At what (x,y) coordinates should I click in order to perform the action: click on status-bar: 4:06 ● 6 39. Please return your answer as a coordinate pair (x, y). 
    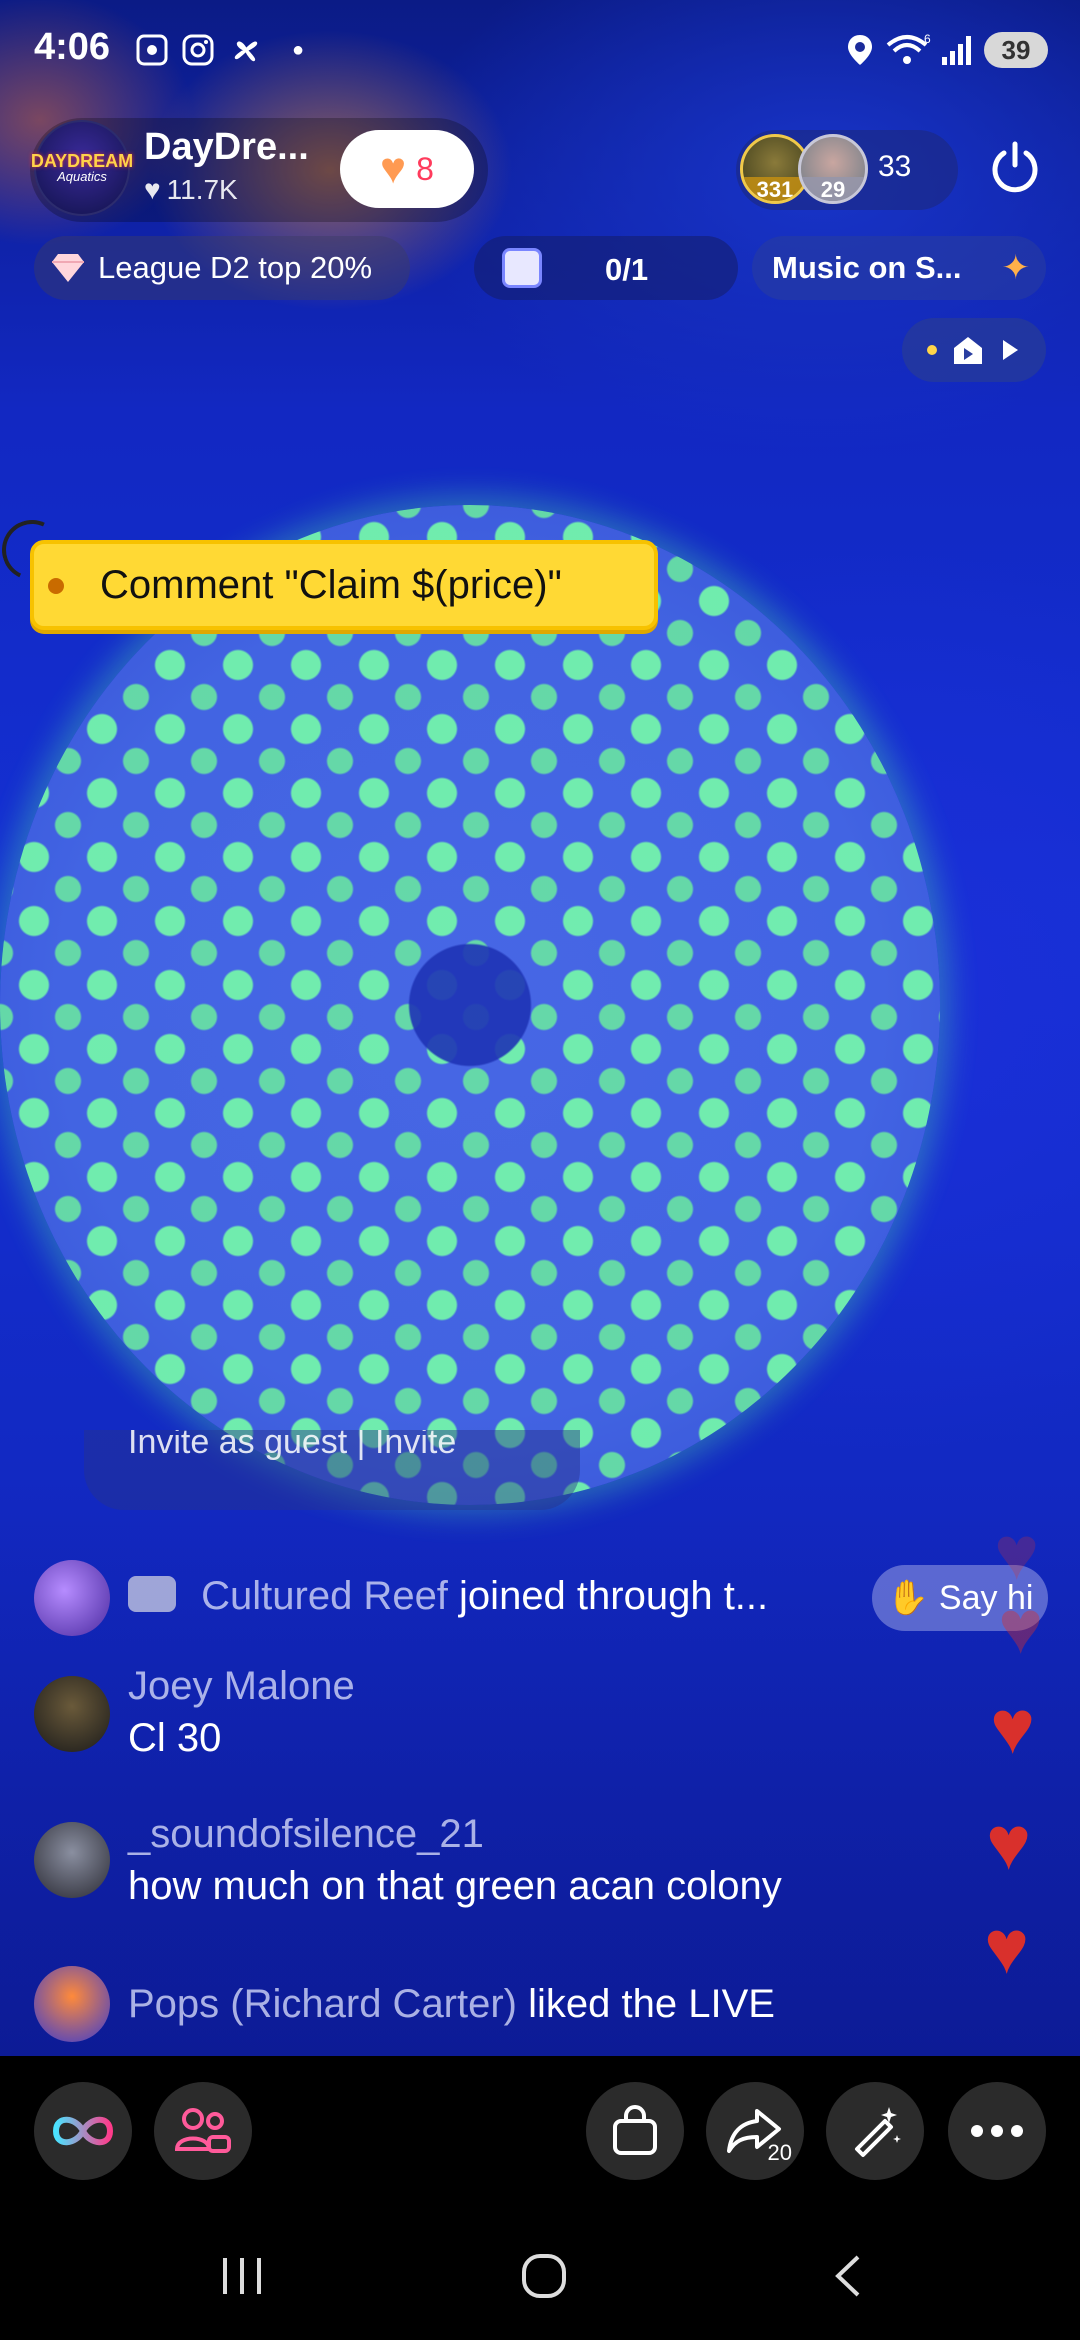
    Looking at the image, I should click on (540, 50).